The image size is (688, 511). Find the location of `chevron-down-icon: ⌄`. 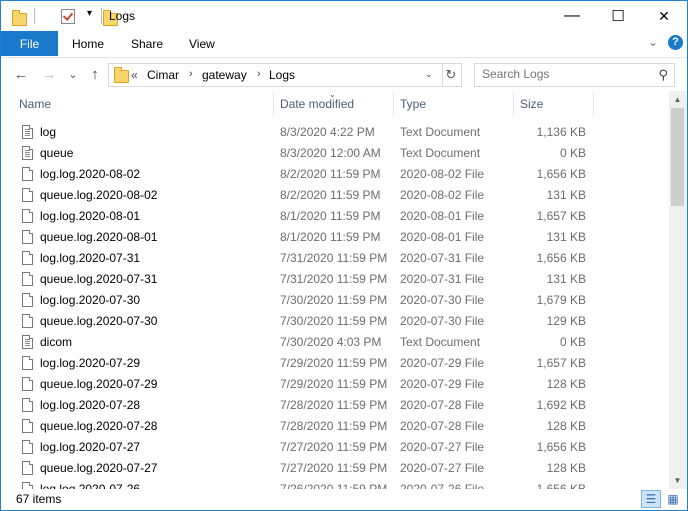

chevron-down-icon: ⌄ is located at coordinates (429, 74).